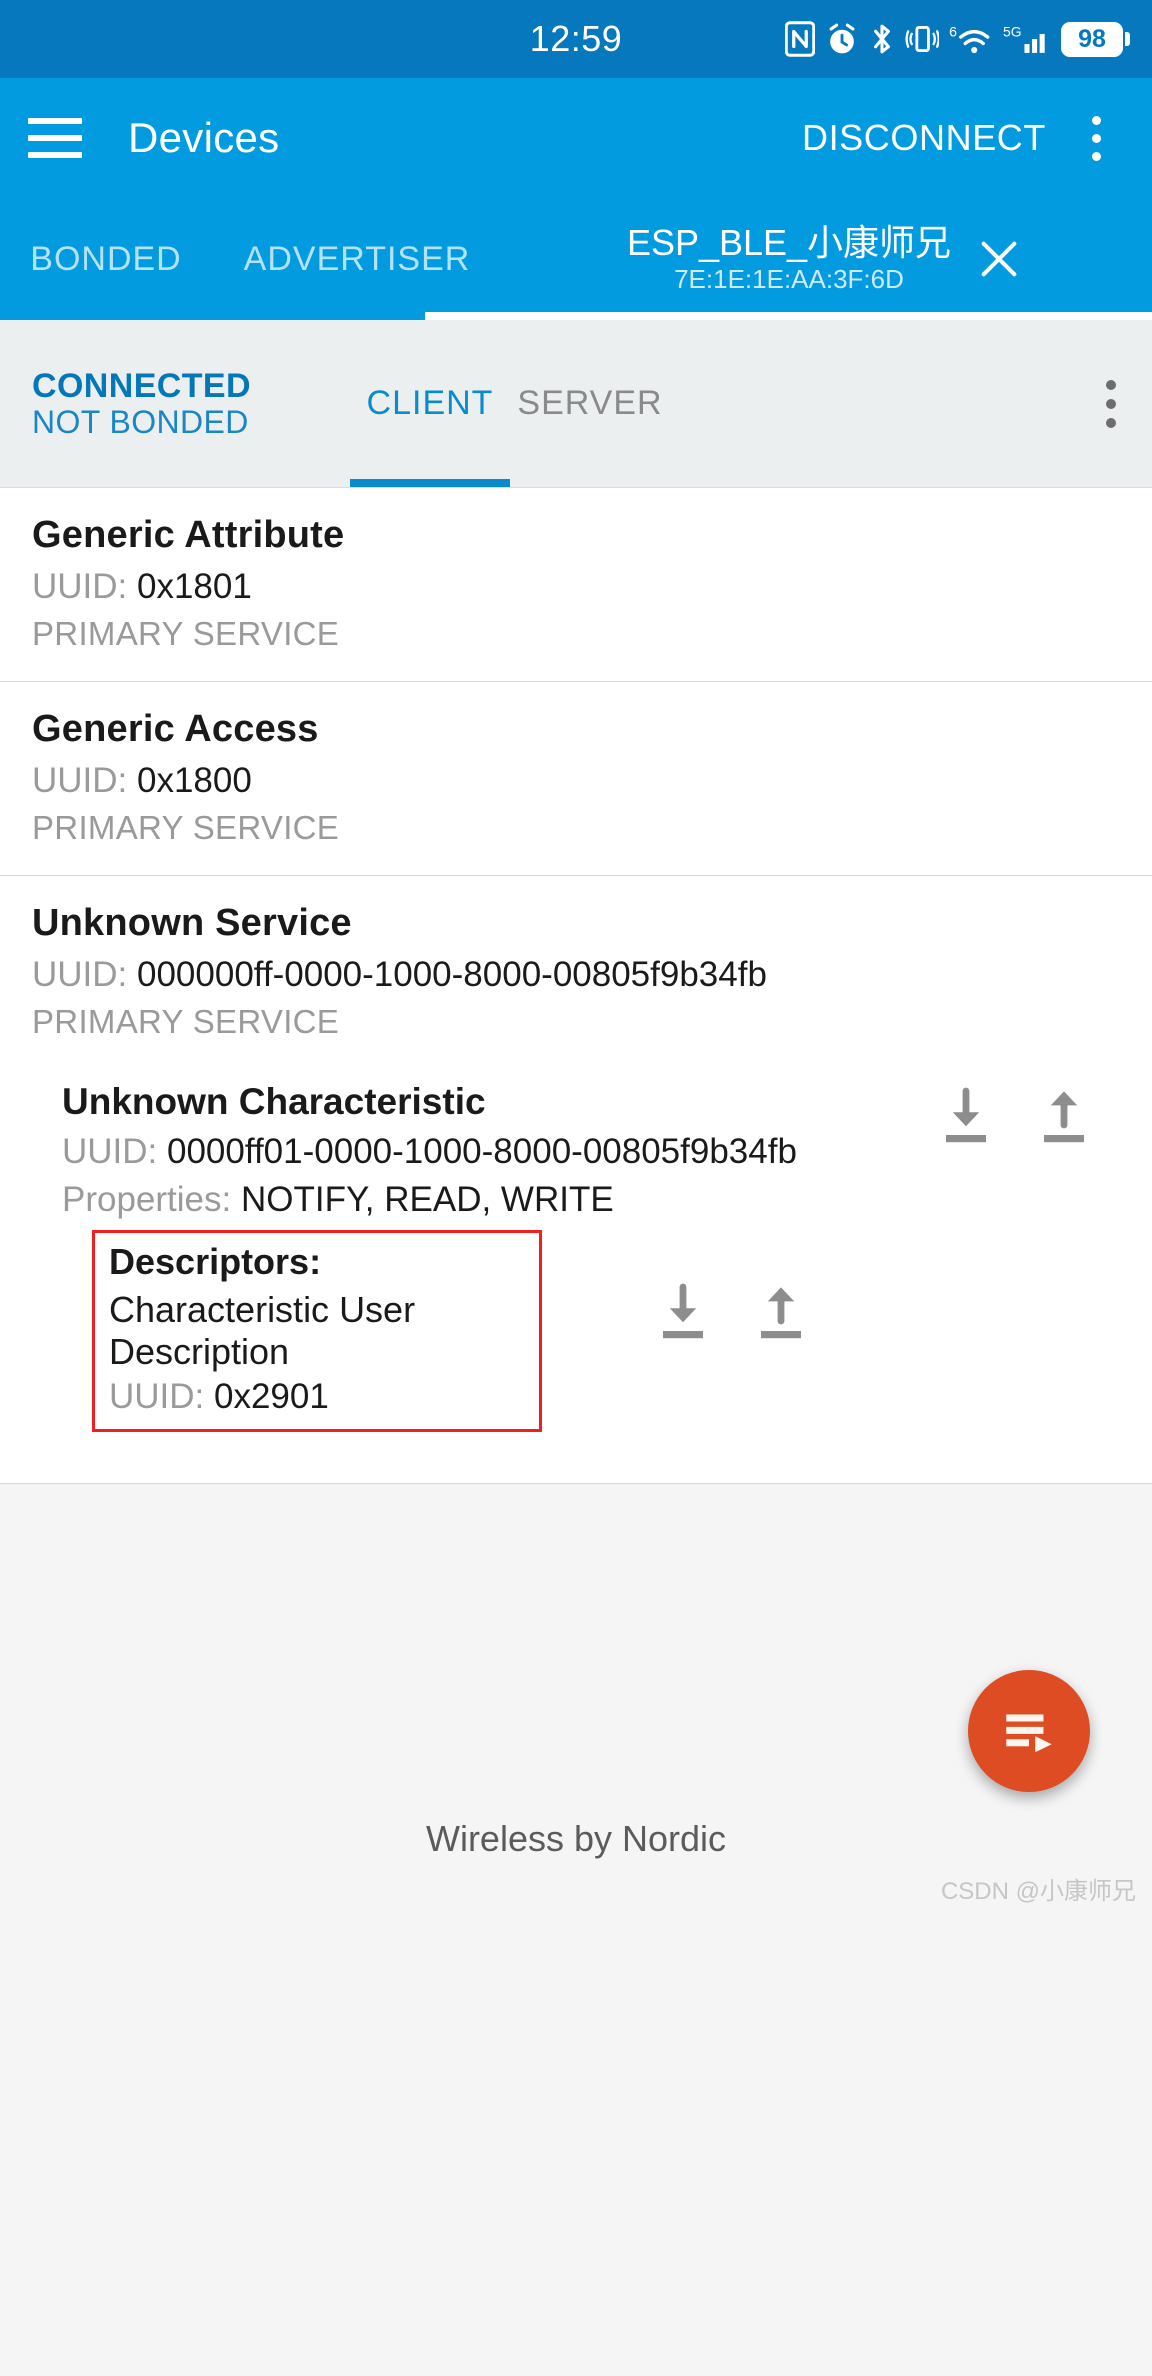  Describe the element at coordinates (576, 39) in the screenshot. I see `status-bar: 12:59 6 5G 98` at that location.